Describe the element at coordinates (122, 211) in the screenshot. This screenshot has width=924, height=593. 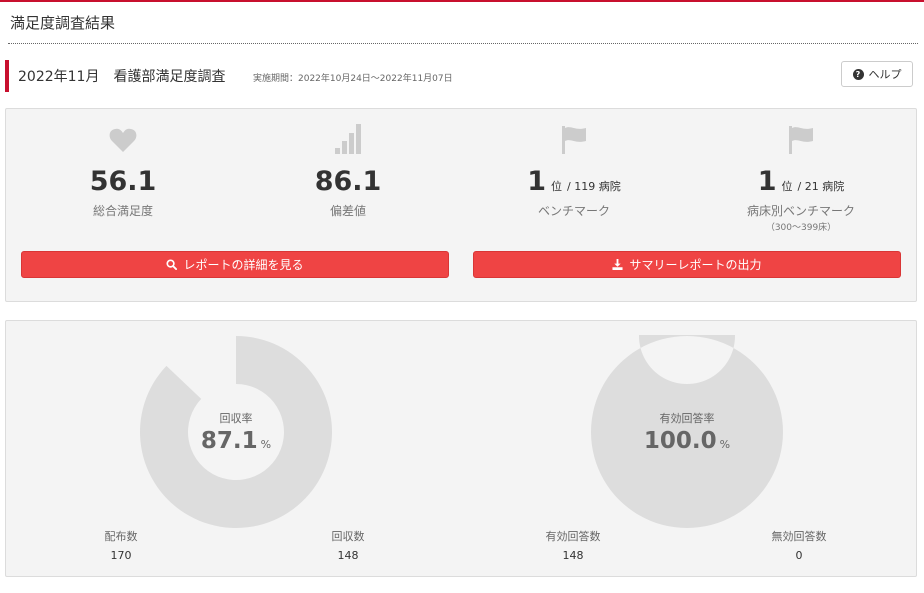
I see `overall-satisfaction-label: 総合満足度` at that location.